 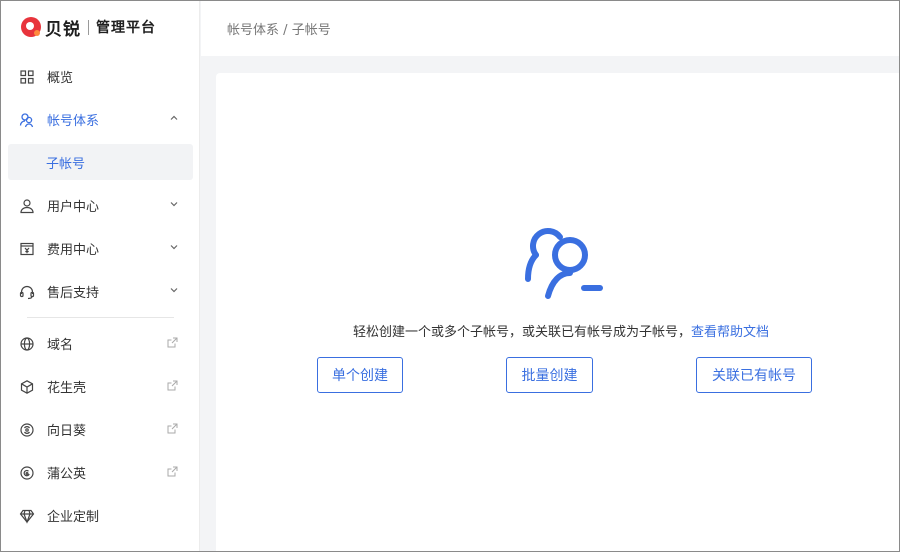 I want to click on dandelion-icon, so click(x=27, y=473).